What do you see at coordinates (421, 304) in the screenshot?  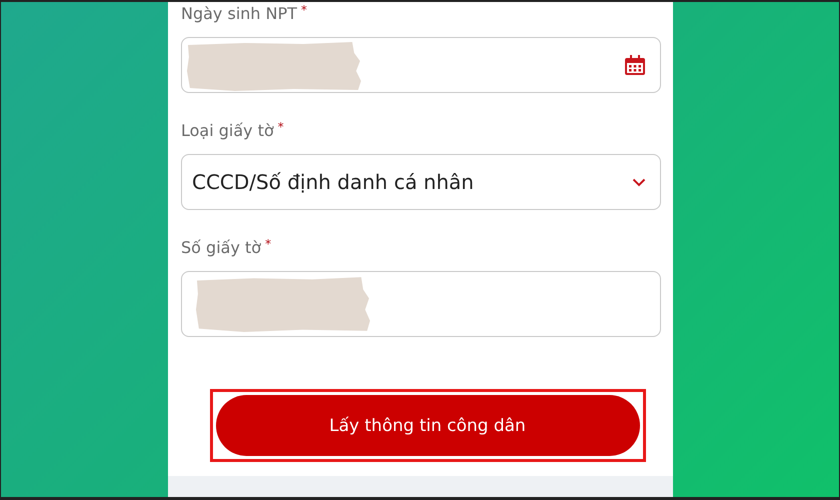 I see `input-field` at bounding box center [421, 304].